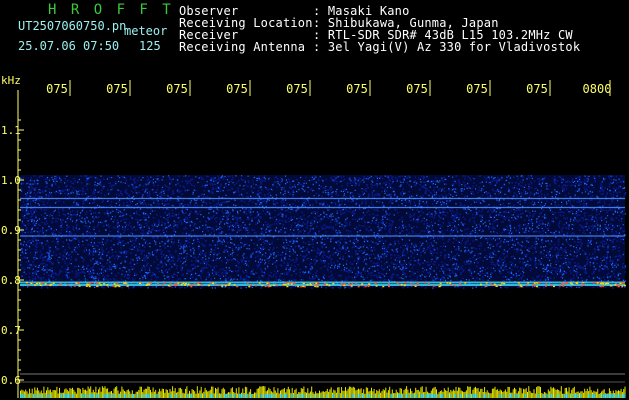  I want to click on y-tick-label: 1.0, so click(11, 180).